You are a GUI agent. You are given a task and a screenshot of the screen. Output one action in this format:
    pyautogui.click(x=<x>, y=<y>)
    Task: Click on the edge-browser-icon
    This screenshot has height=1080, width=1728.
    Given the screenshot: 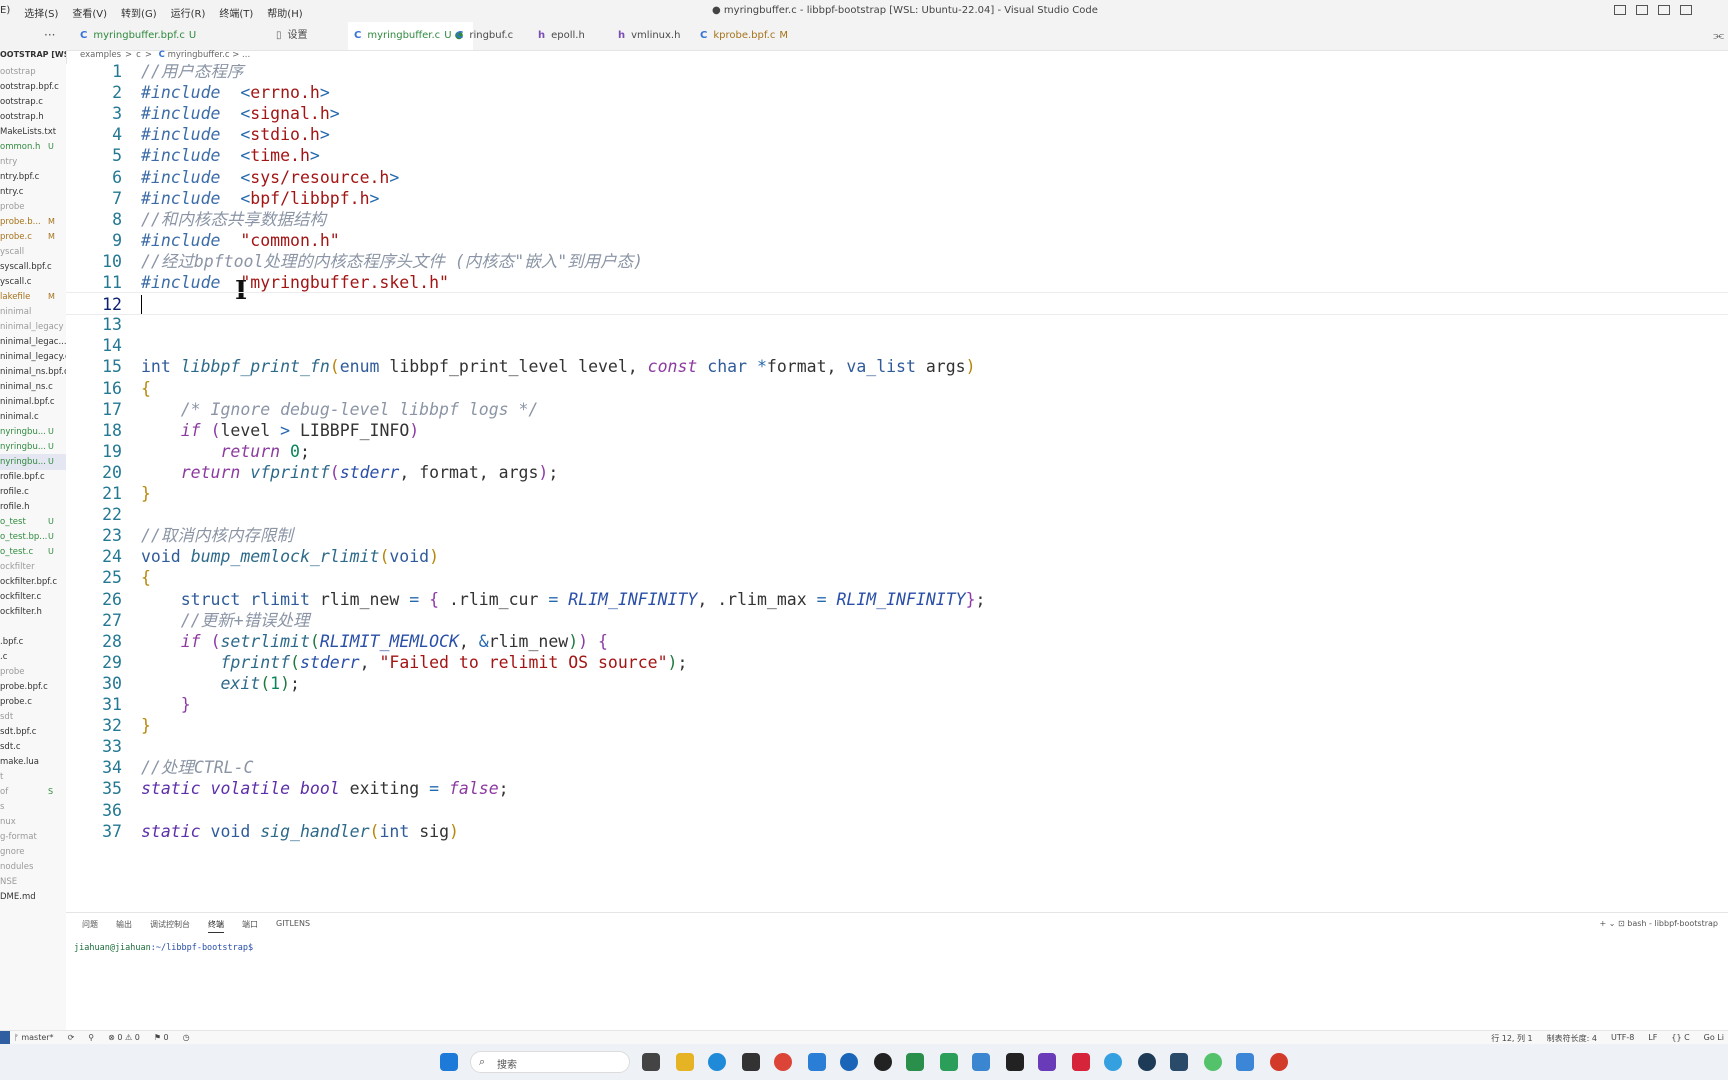 What is the action you would take?
    pyautogui.click(x=717, y=1062)
    